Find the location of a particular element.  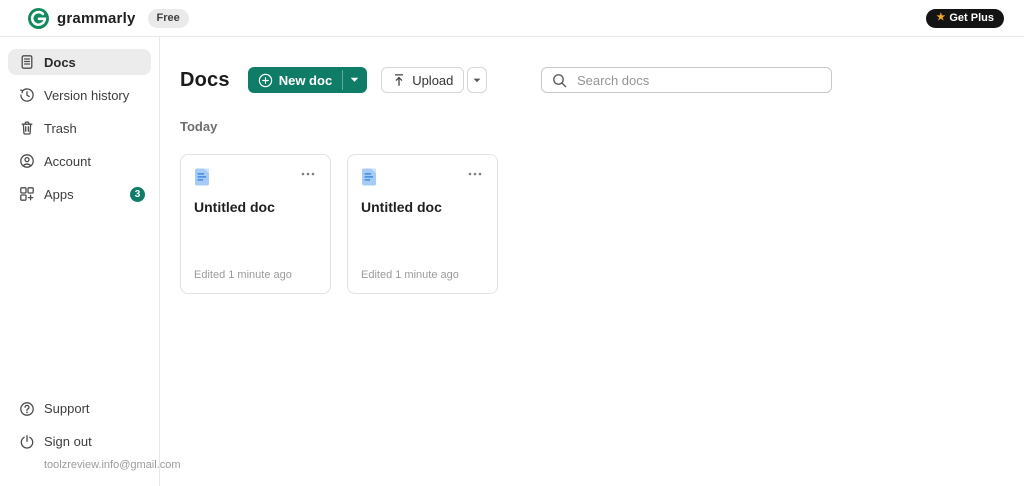

get-plus-label: Get Plus is located at coordinates (971, 18).